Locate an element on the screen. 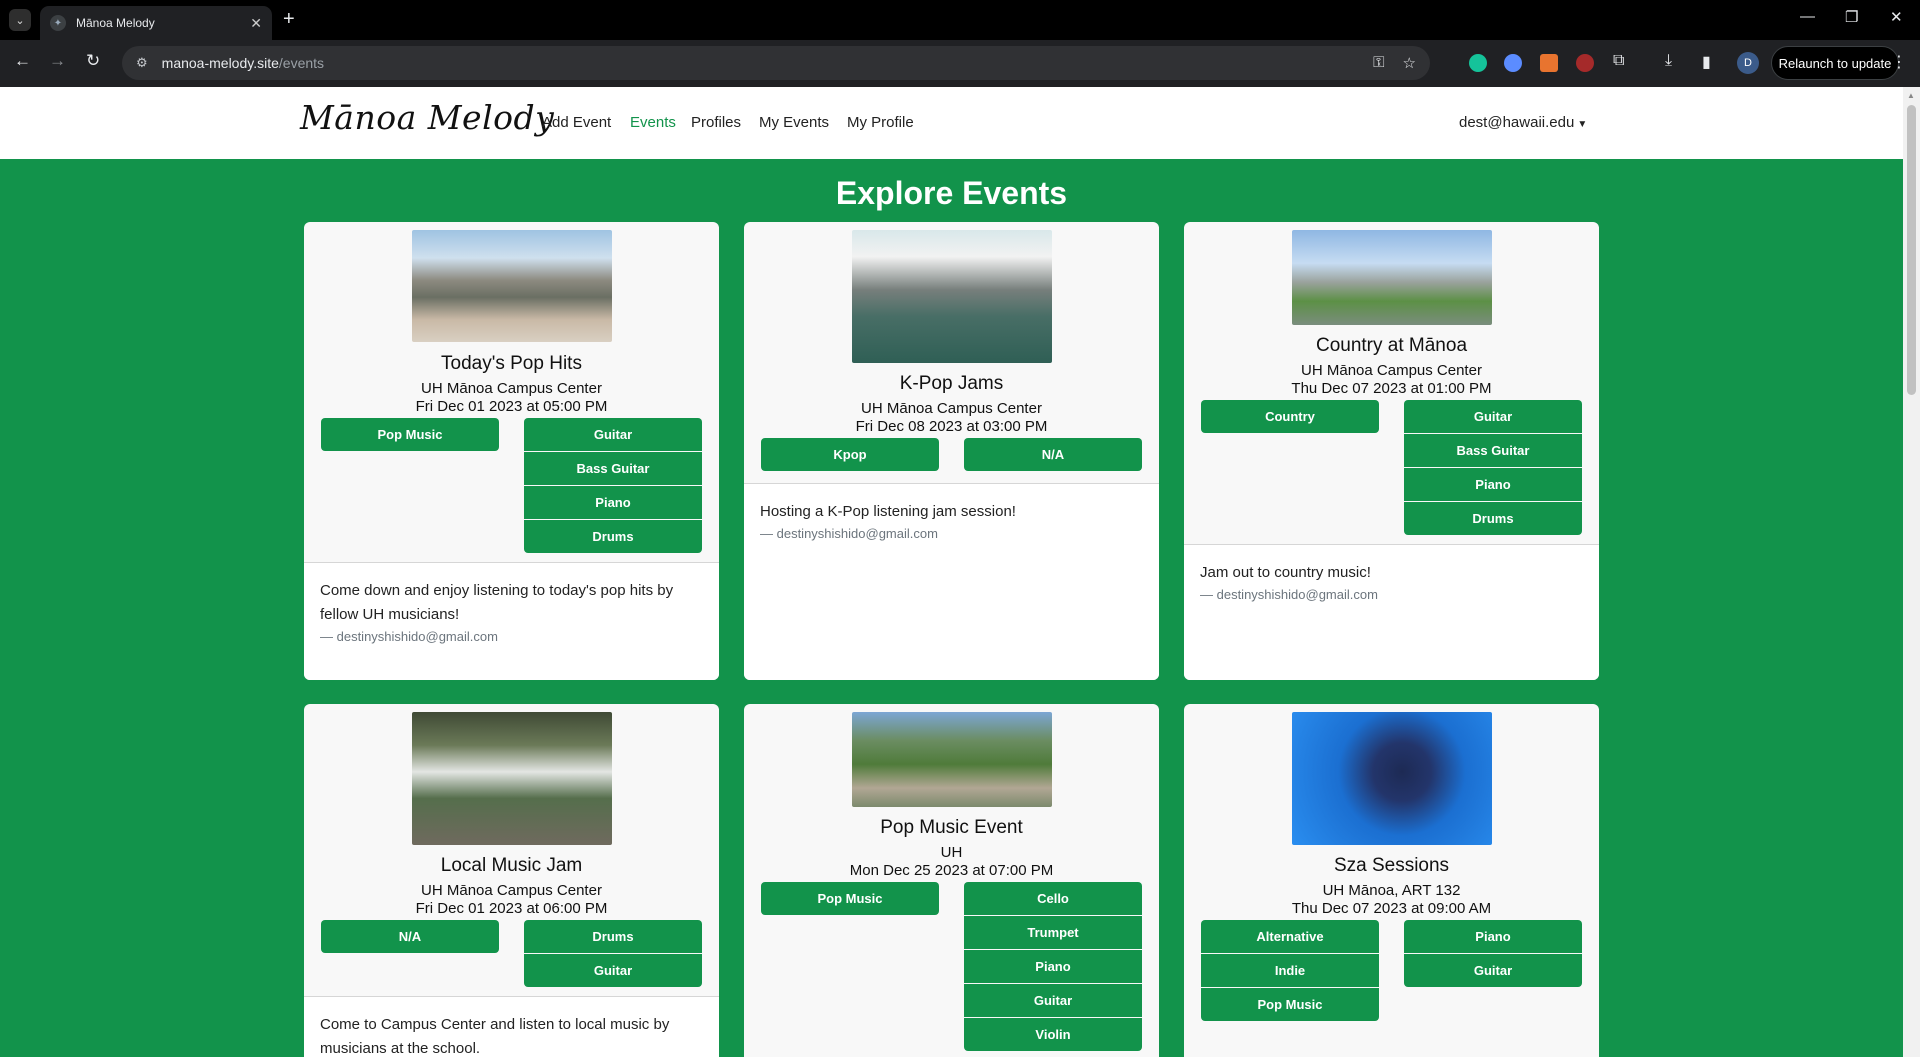  instrument-tag: Cello is located at coordinates (1053, 898).